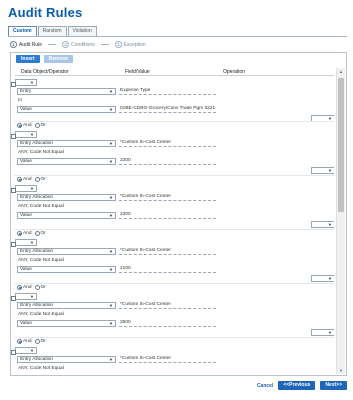 The image size is (353, 400). Describe the element at coordinates (174, 121) in the screenshot. I see `row-divider` at that location.